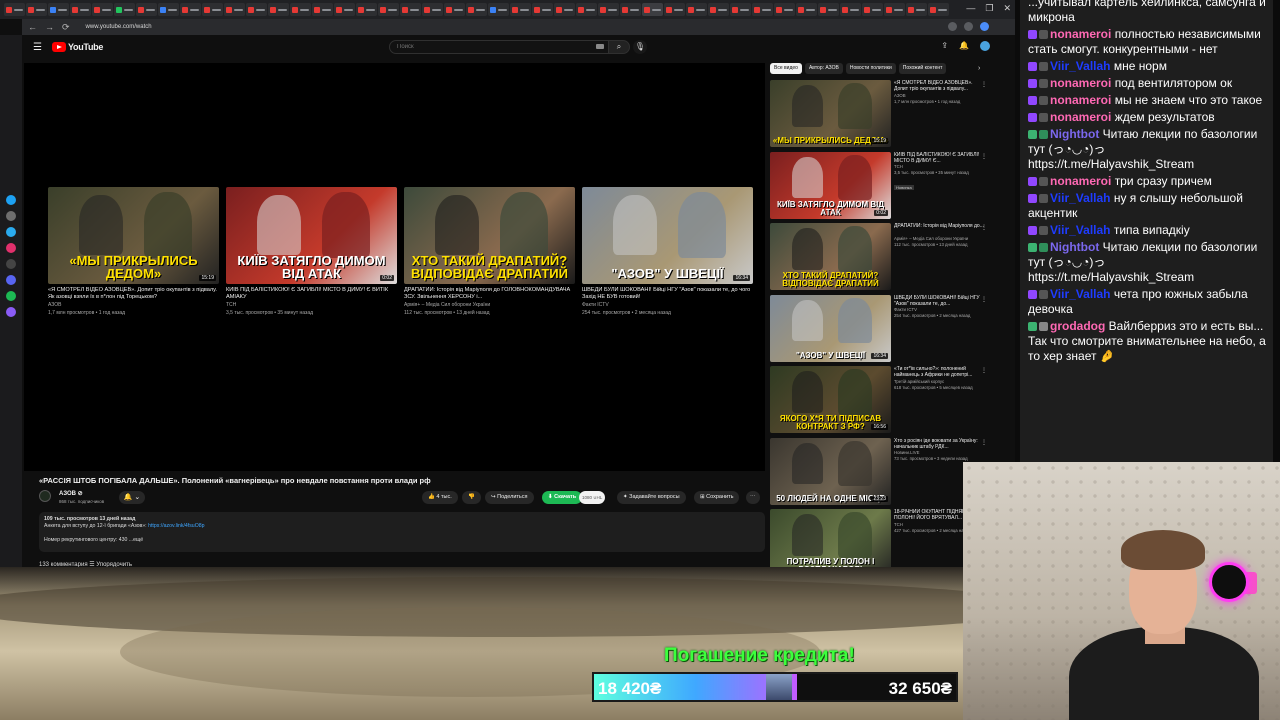  I want to click on search-input, so click(487, 47).